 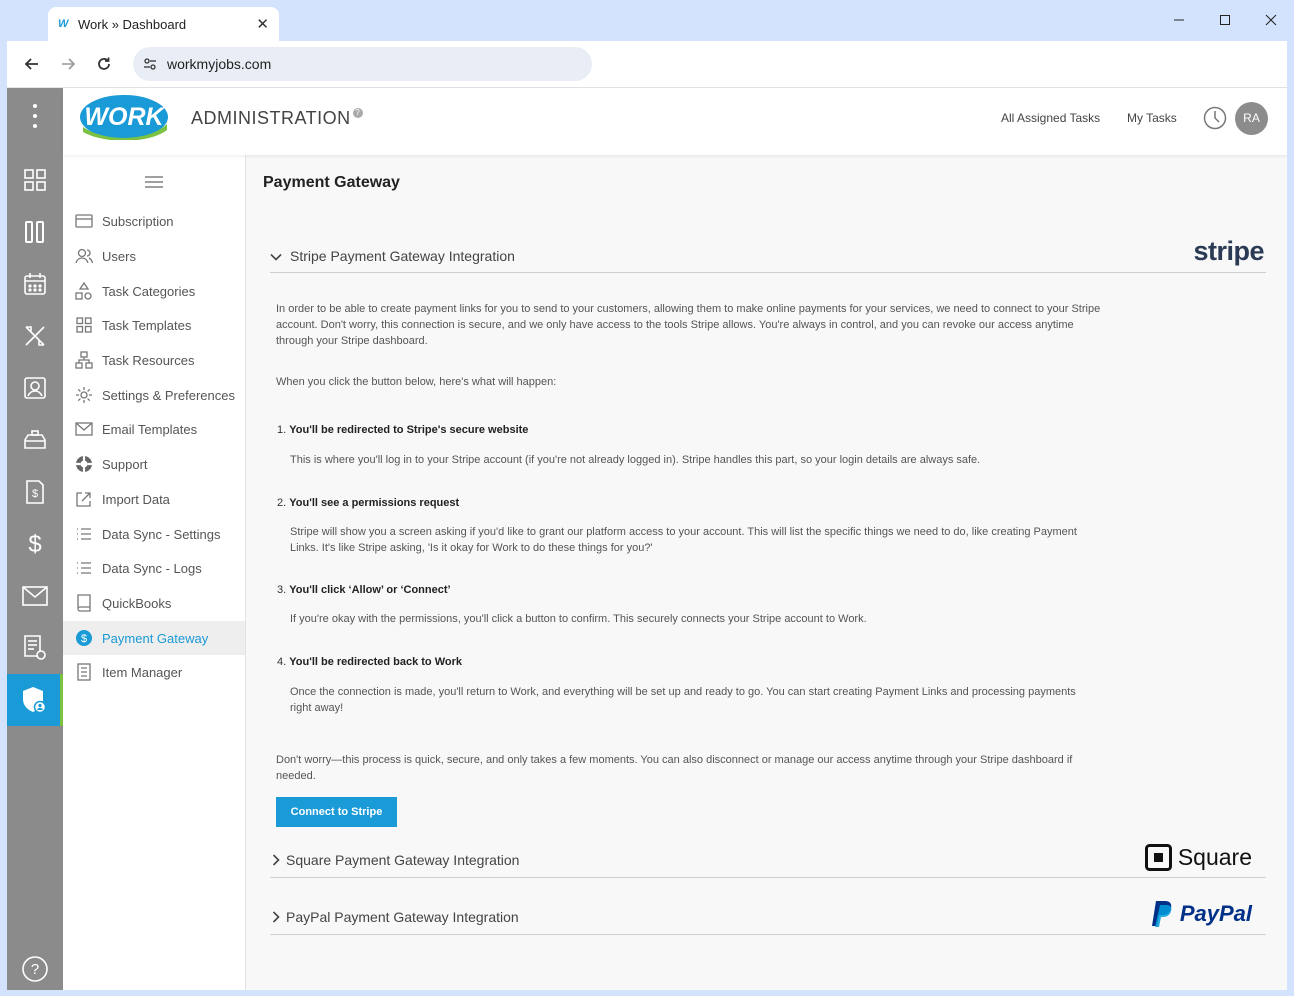 What do you see at coordinates (370, 662) in the screenshot?
I see `step-4-title: 4. You'll be redirected back to Work` at bounding box center [370, 662].